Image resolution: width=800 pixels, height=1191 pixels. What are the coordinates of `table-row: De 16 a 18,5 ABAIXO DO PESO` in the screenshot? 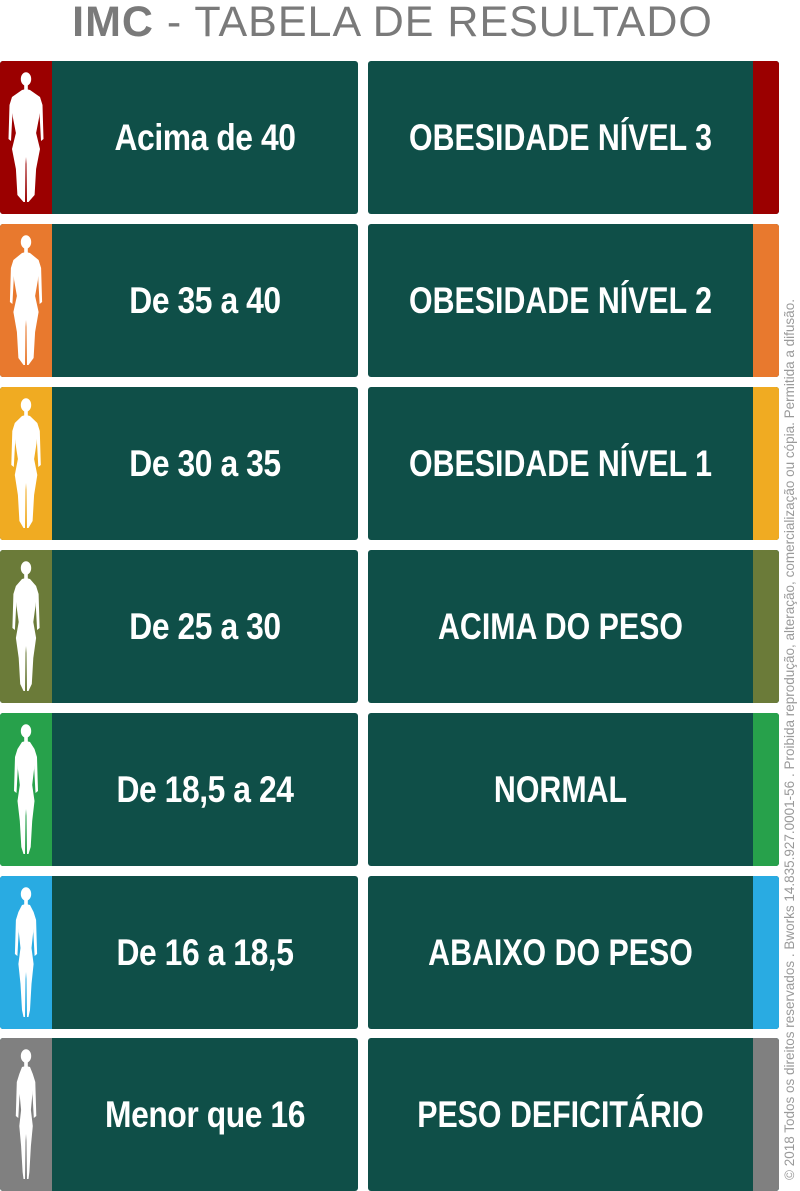 It's located at (390, 952).